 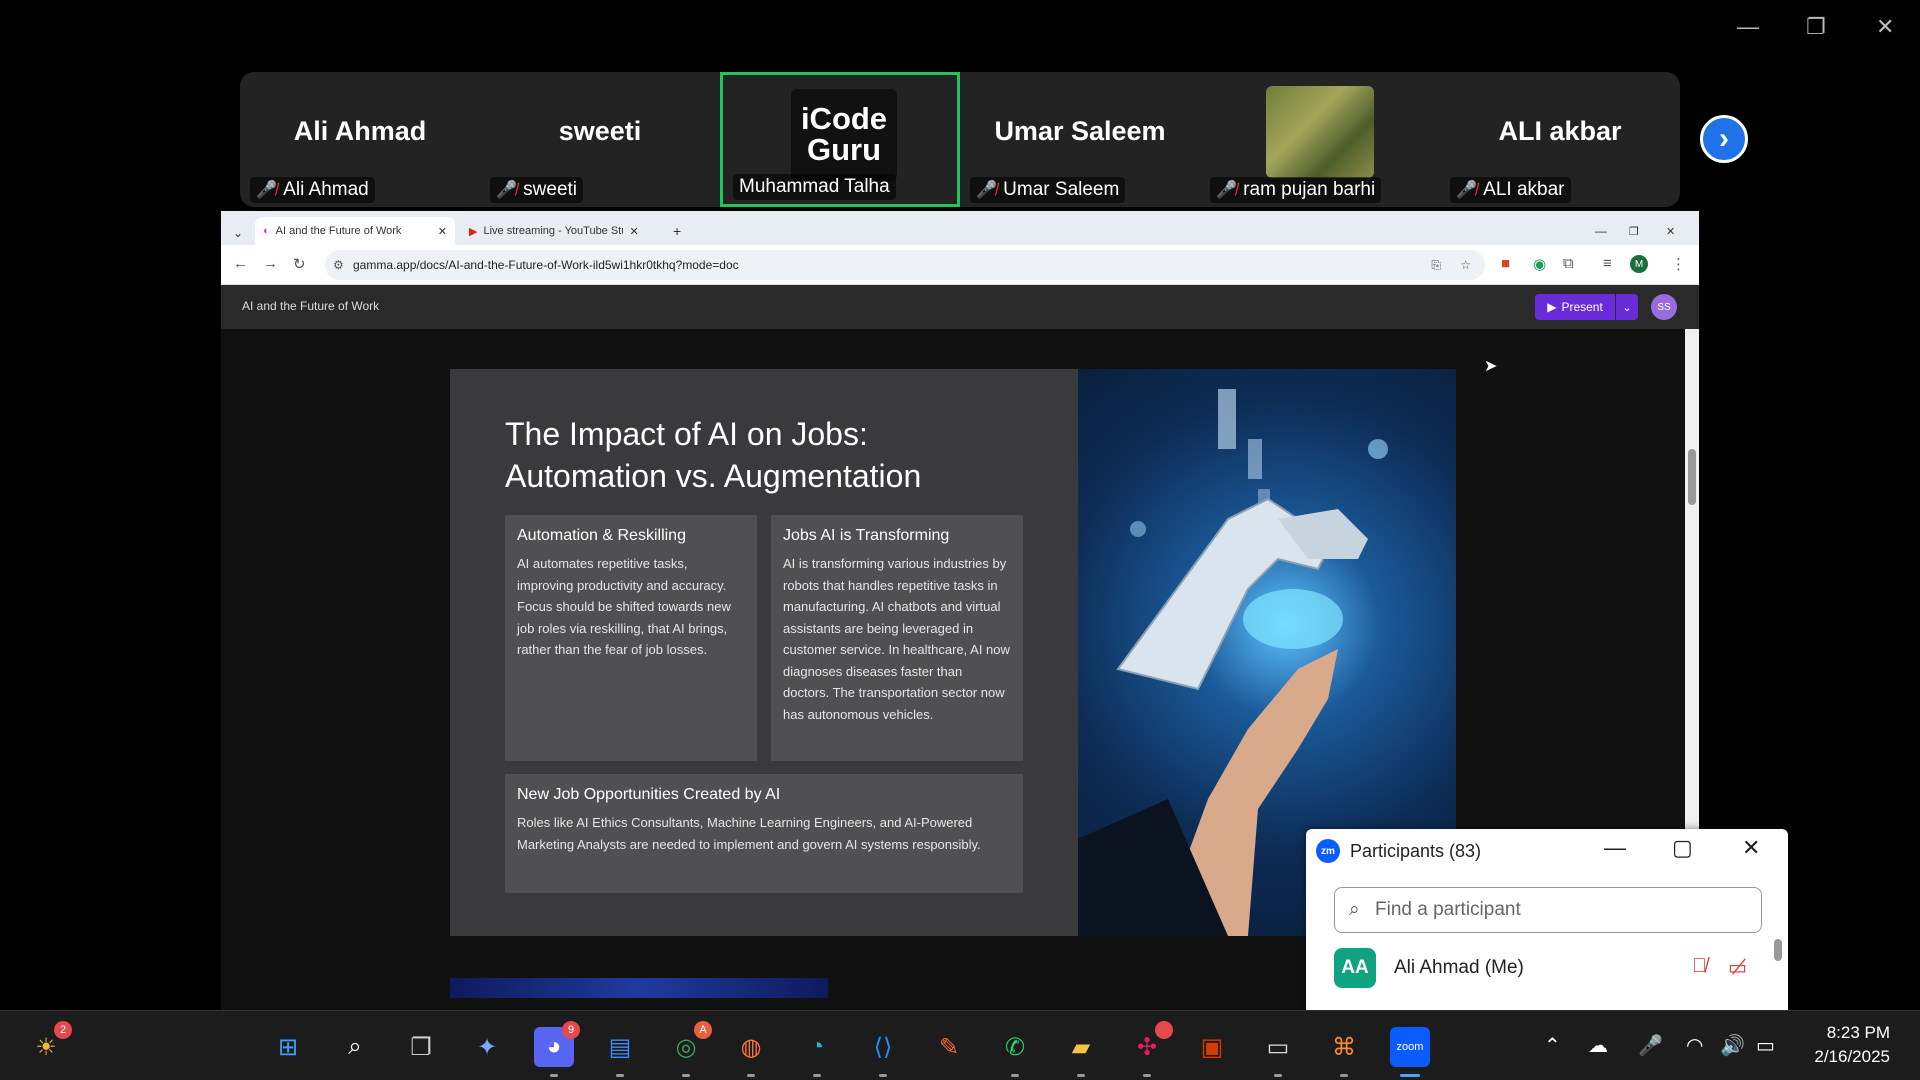 What do you see at coordinates (1778, 950) in the screenshot?
I see `panel-scrollbar` at bounding box center [1778, 950].